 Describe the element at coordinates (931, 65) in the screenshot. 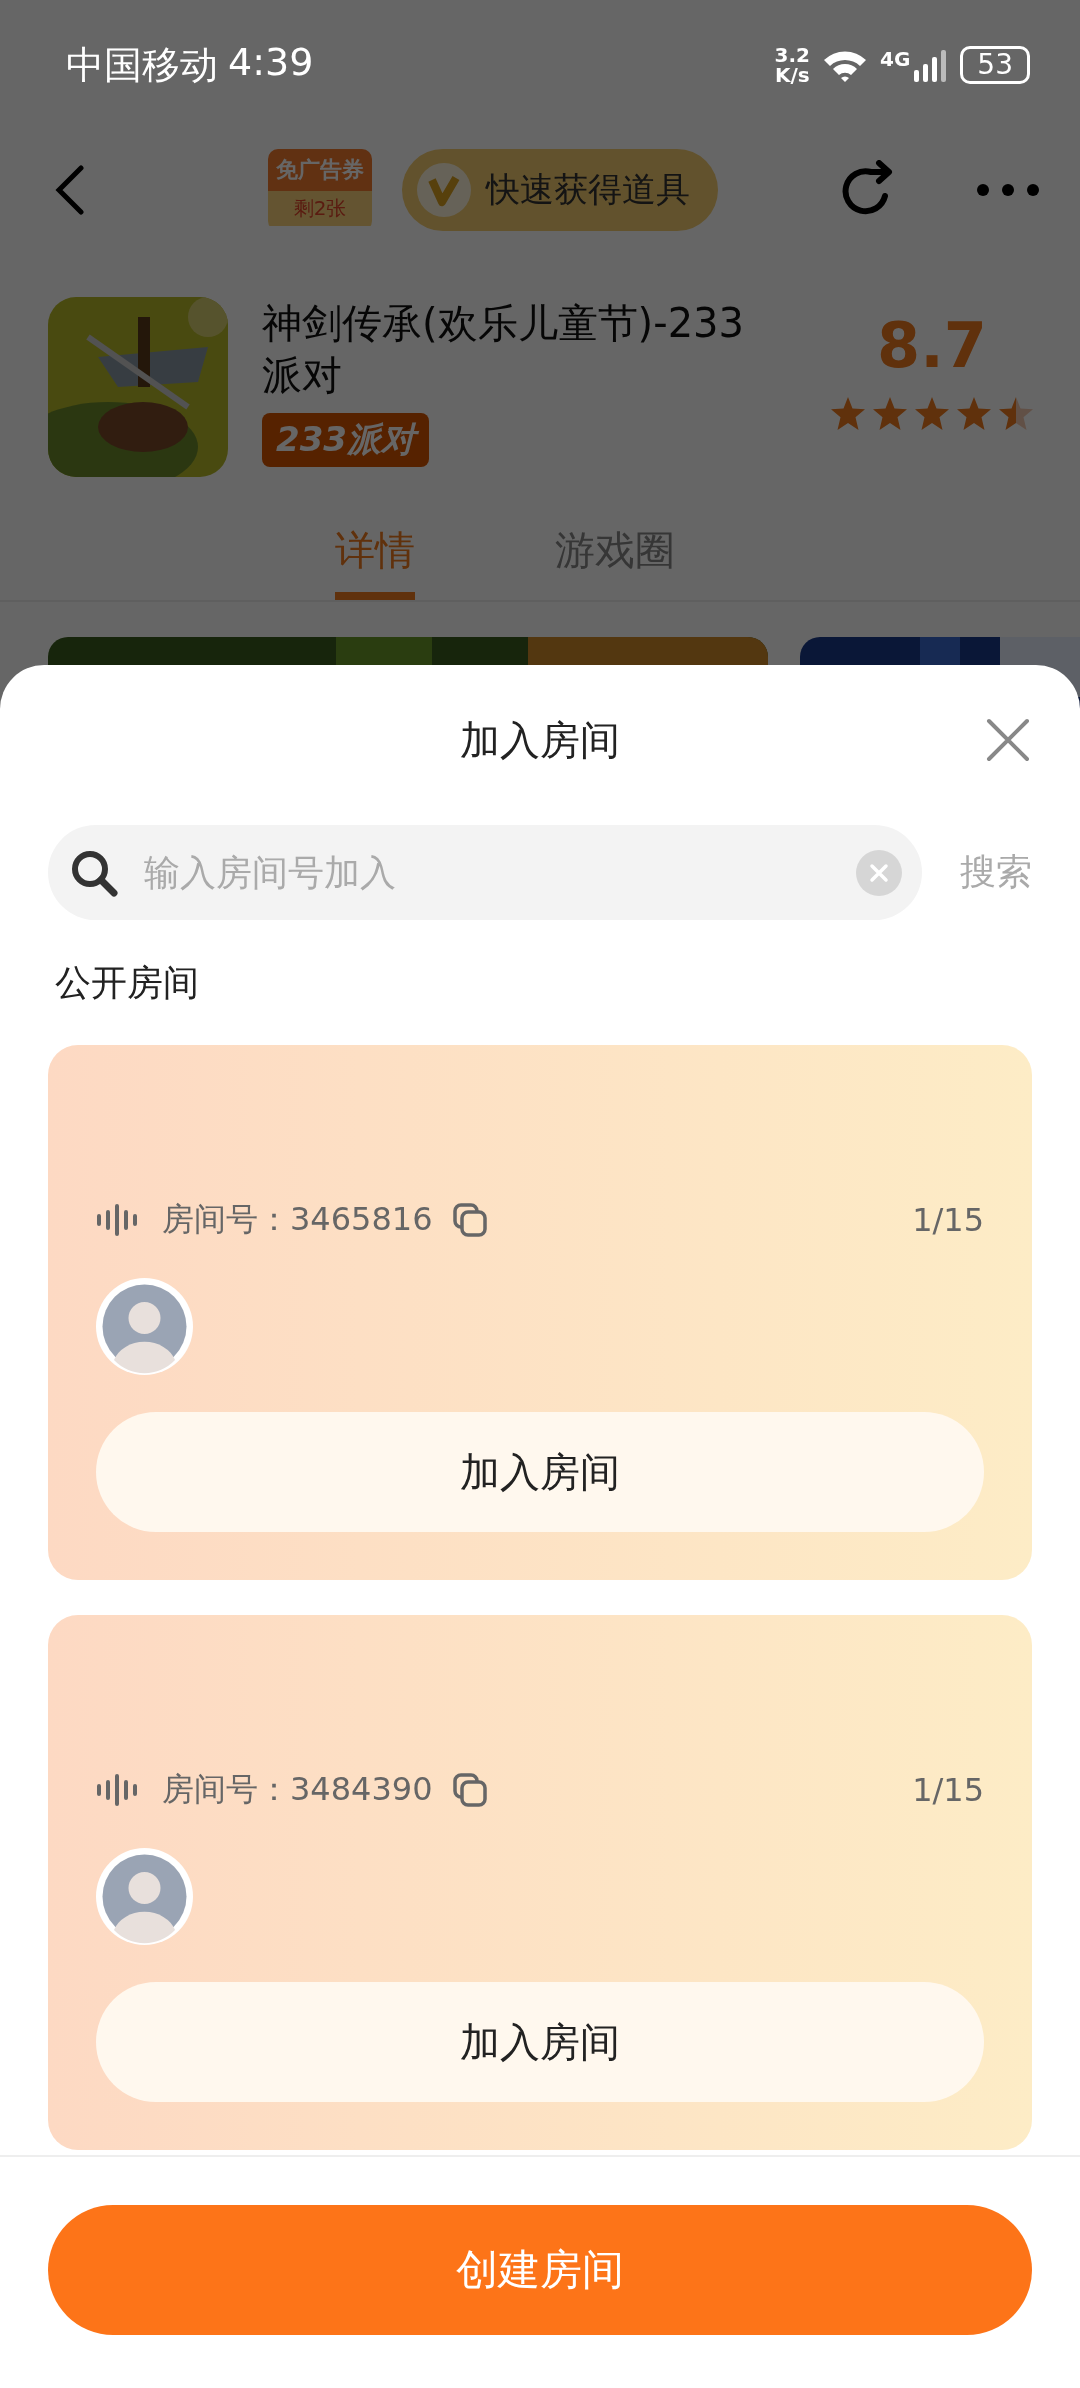

I see `signal-icon` at that location.